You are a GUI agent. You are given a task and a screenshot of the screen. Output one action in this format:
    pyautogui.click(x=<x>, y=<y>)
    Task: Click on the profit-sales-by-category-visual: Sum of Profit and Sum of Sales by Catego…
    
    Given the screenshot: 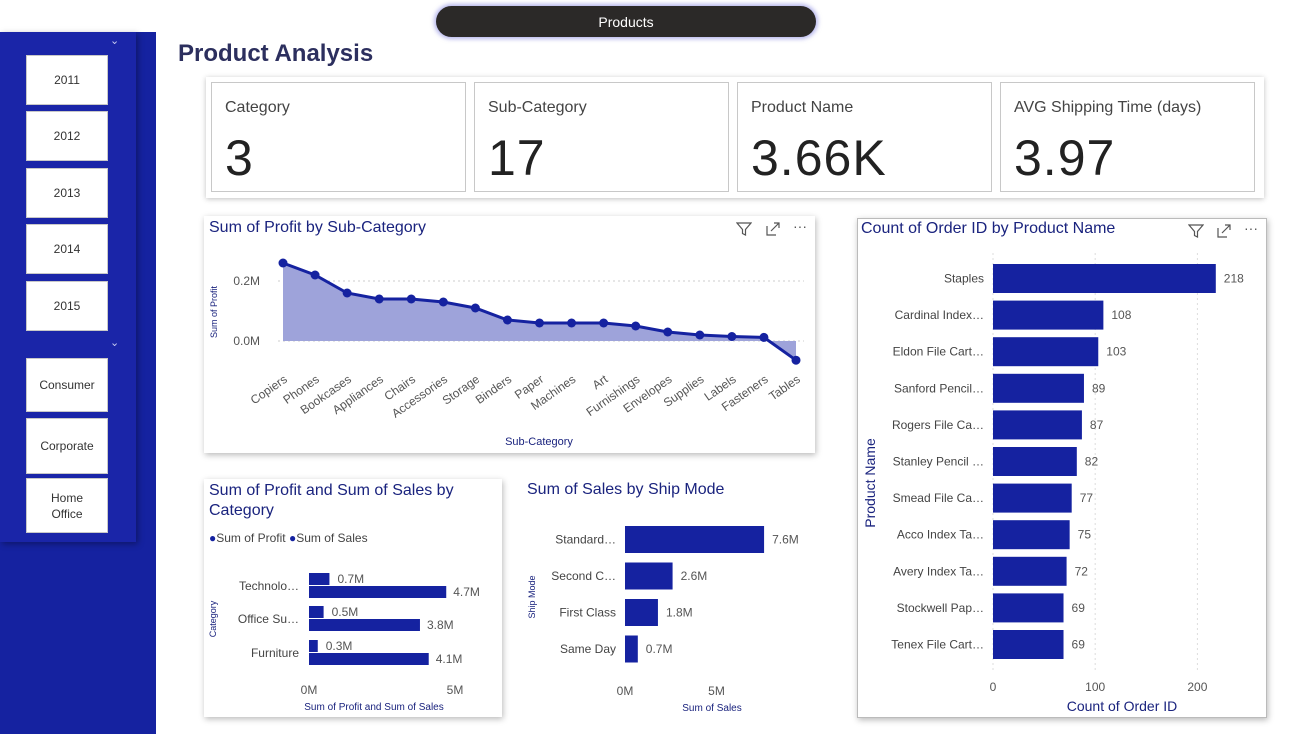 What is the action you would take?
    pyautogui.click(x=353, y=598)
    